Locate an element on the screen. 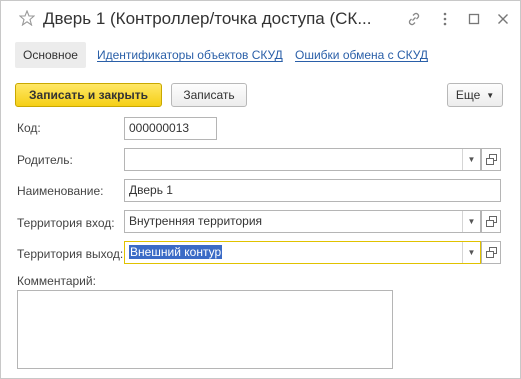 Image resolution: width=521 pixels, height=379 pixels. territory-out-field: Внешний контур ▼ is located at coordinates (302, 252).